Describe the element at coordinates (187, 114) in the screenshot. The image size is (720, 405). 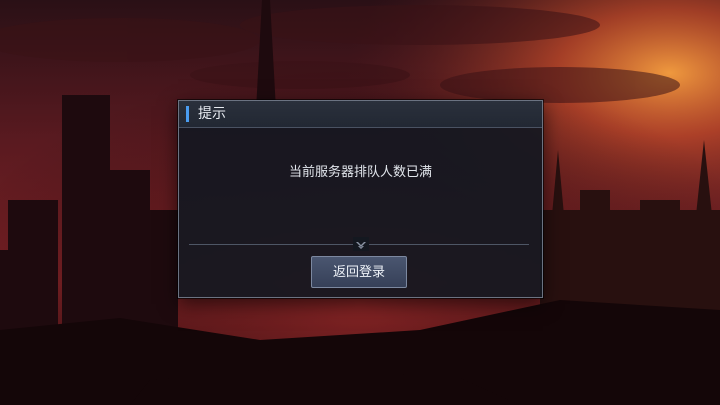
I see `header-accent-bar` at that location.